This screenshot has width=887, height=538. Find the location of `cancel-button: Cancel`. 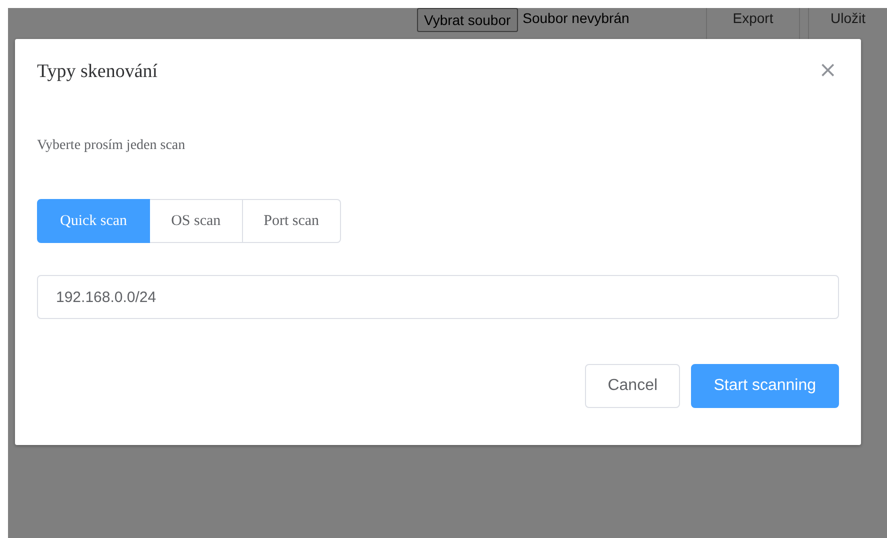

cancel-button: Cancel is located at coordinates (632, 386).